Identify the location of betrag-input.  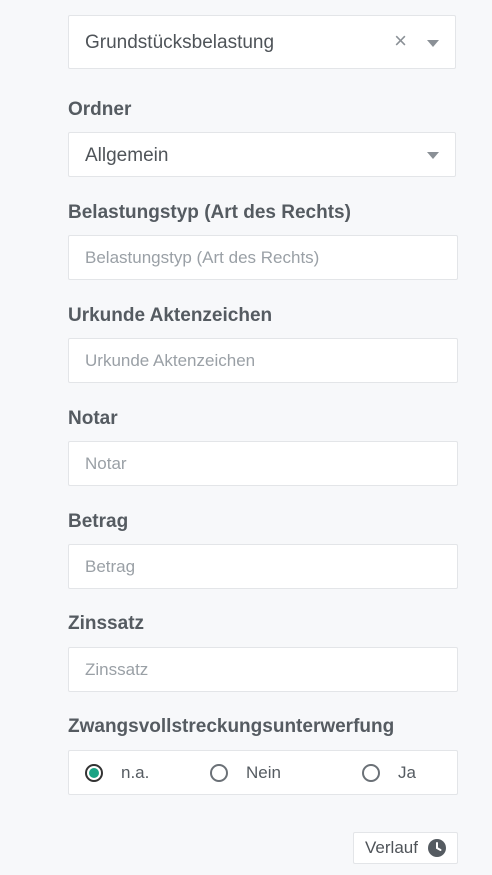
(263, 566).